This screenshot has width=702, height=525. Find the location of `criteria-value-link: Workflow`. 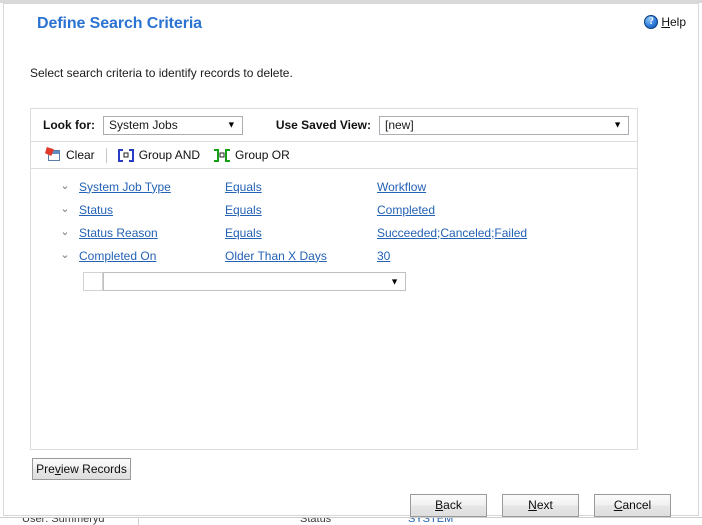

criteria-value-link: Workflow is located at coordinates (401, 187).